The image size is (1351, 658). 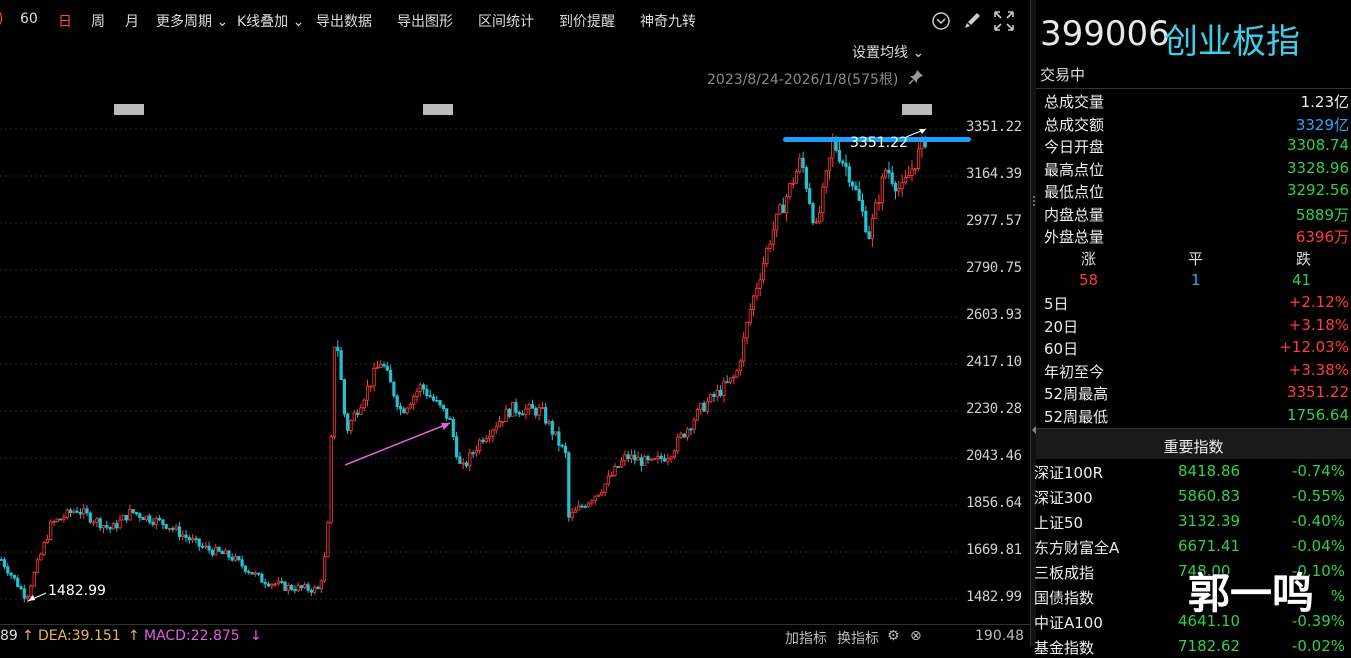 I want to click on trading-status: 交易中, so click(x=1063, y=75).